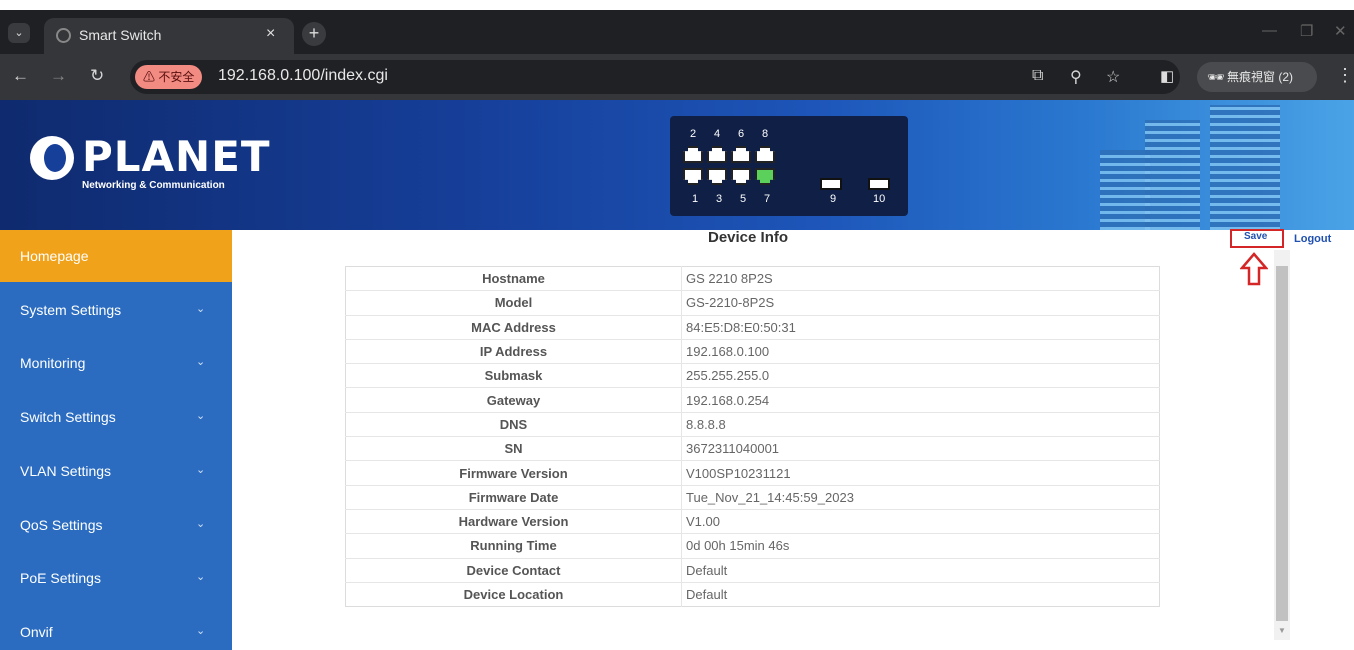 This screenshot has width=1354, height=650. I want to click on field-value: 192.168.0.254, so click(920, 400).